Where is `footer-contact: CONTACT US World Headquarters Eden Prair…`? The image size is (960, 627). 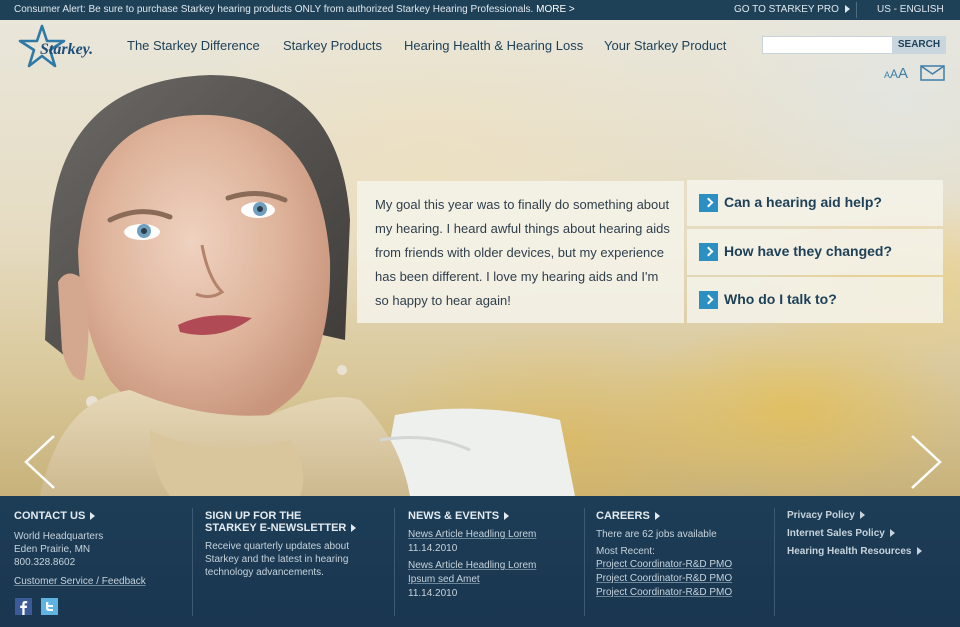 footer-contact: CONTACT US World Headquarters Eden Prair… is located at coordinates (80, 549).